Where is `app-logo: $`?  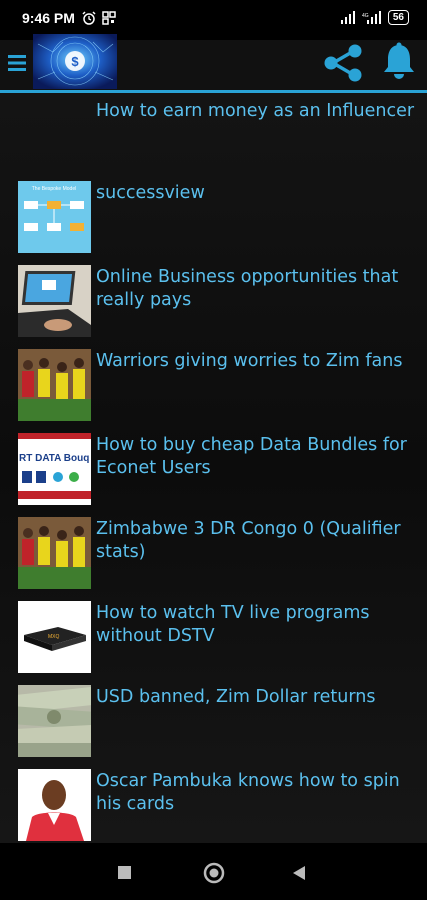
app-logo: $ is located at coordinates (75, 61).